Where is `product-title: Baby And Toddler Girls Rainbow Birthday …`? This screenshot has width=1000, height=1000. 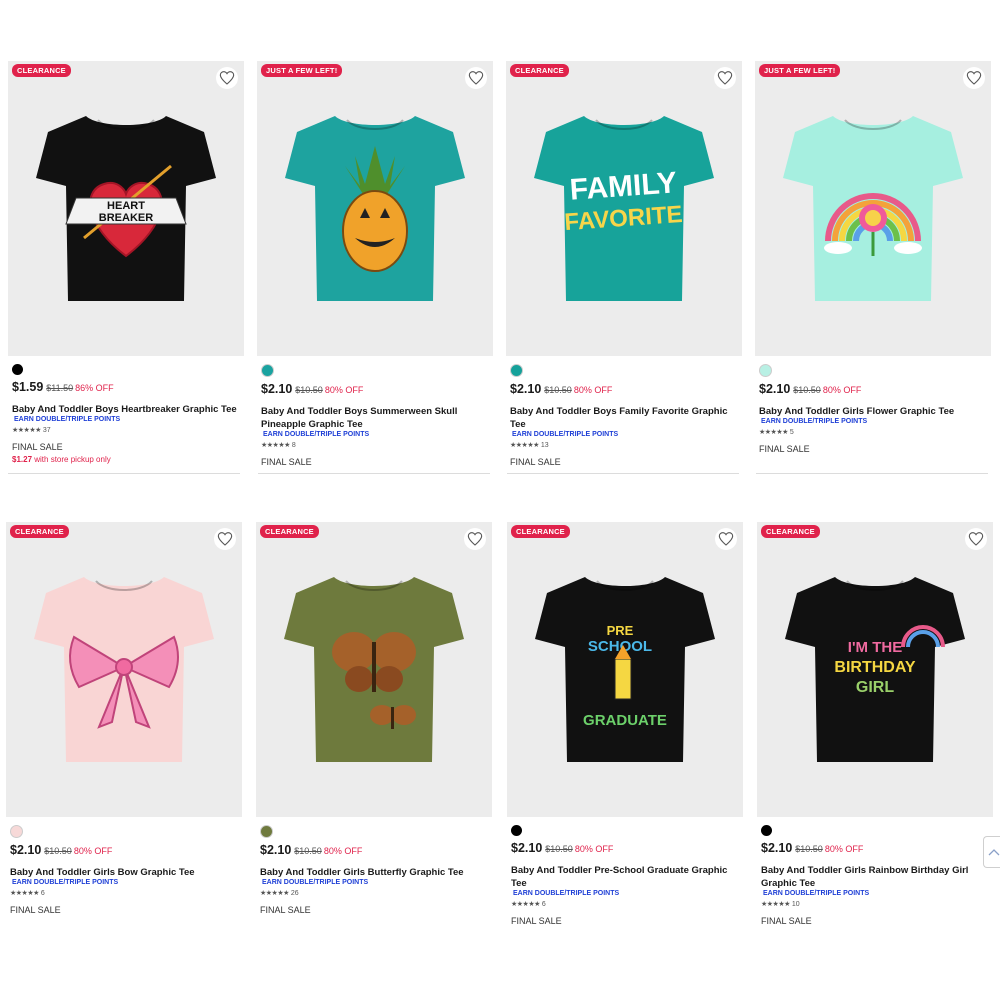
product-title: Baby And Toddler Girls Rainbow Birthday … is located at coordinates (873, 877).